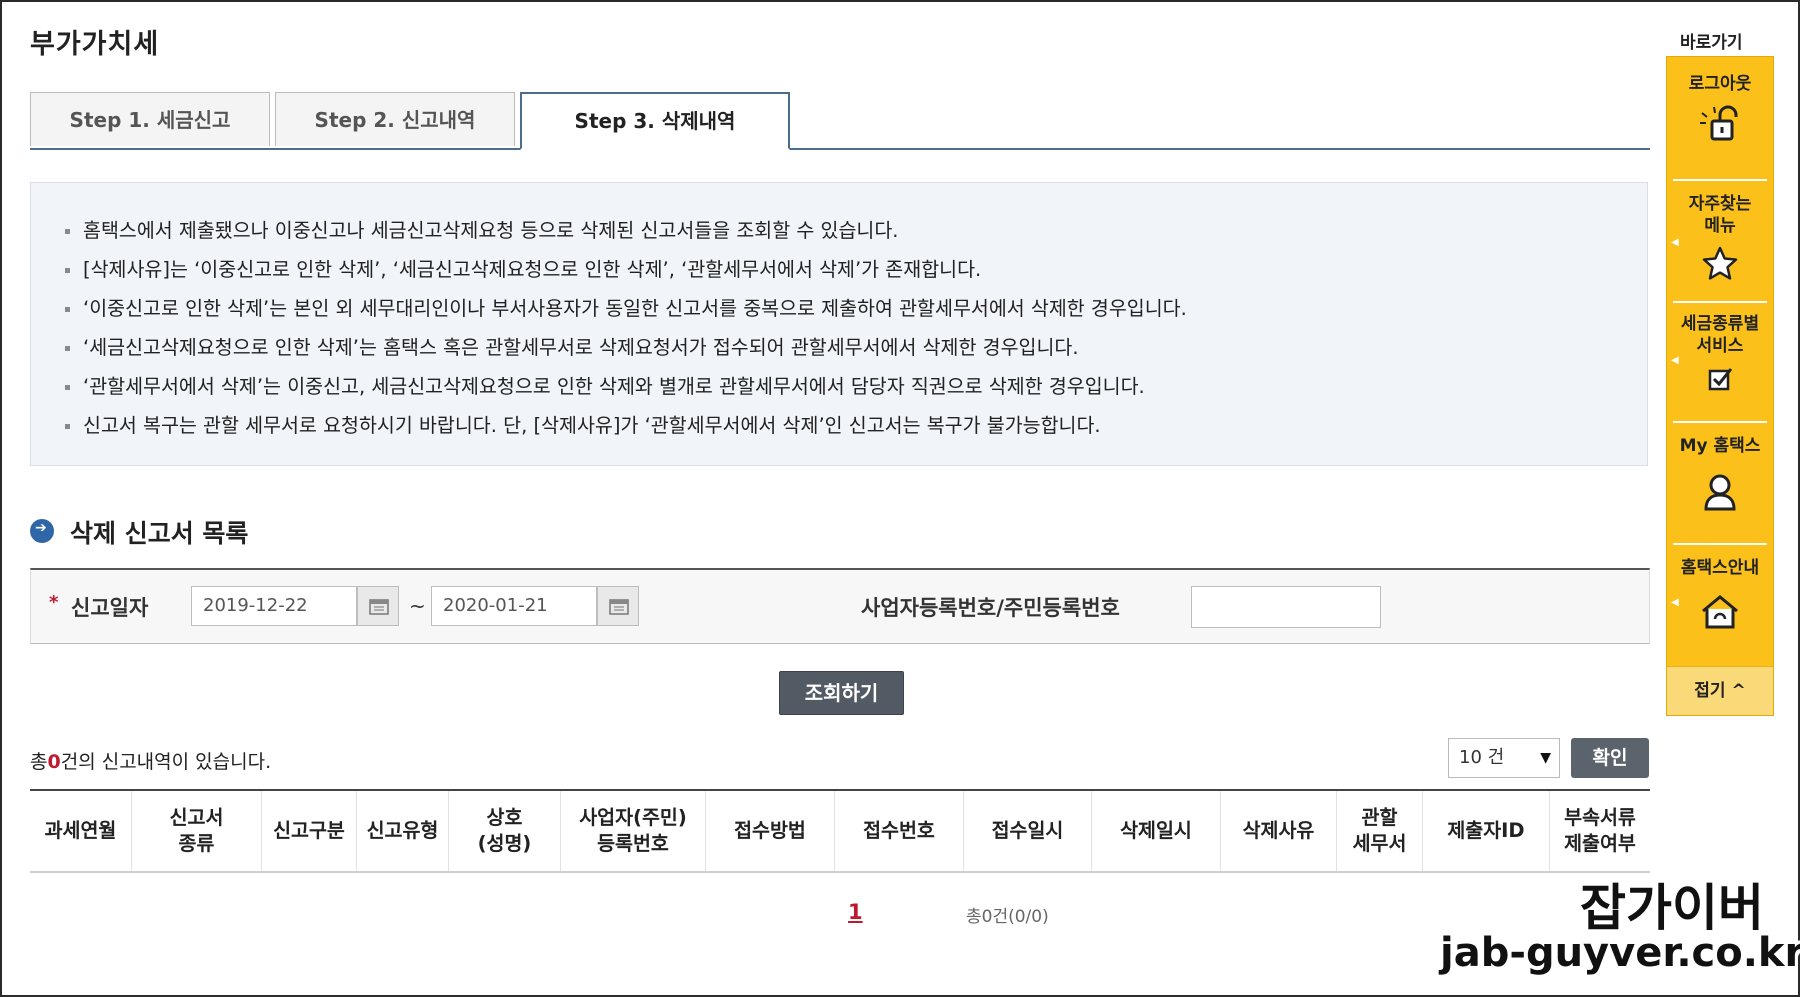  What do you see at coordinates (840, 121) in the screenshot?
I see `step-tabs: Step 1. 세금신고 Step 2. 신고내역 Step 3. 삭제내역` at bounding box center [840, 121].